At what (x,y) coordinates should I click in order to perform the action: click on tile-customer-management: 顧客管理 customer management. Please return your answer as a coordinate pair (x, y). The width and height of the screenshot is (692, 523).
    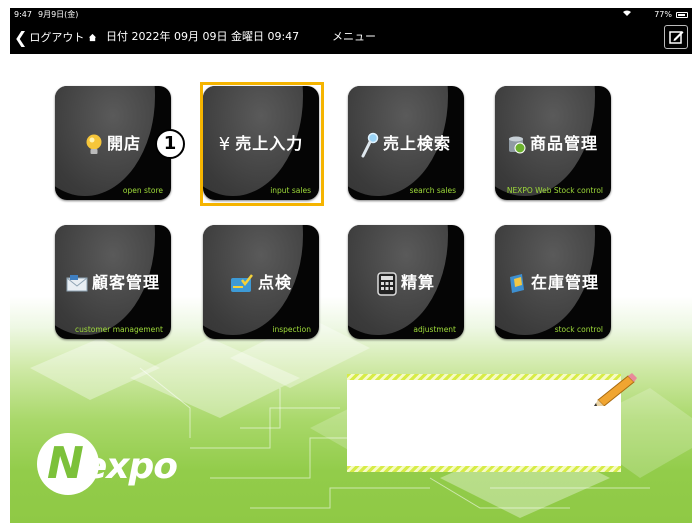
    Looking at the image, I should click on (113, 282).